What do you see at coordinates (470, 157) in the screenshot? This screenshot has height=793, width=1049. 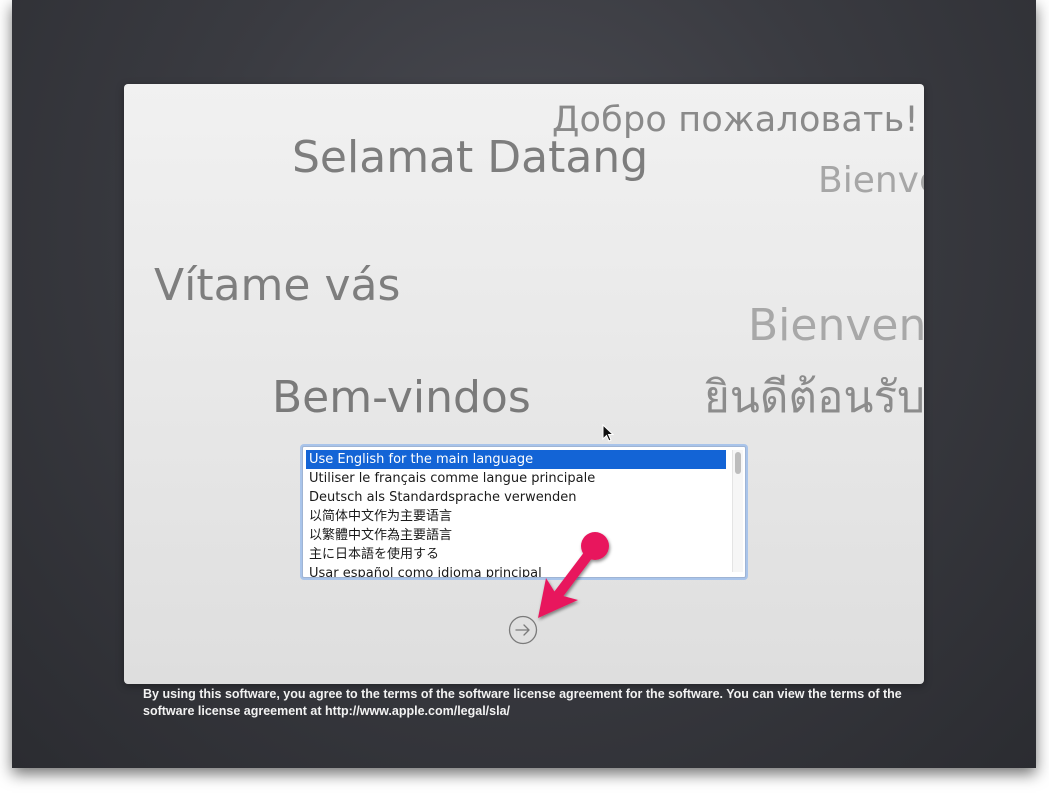 I see `greeting-malay: Selamat Datang` at bounding box center [470, 157].